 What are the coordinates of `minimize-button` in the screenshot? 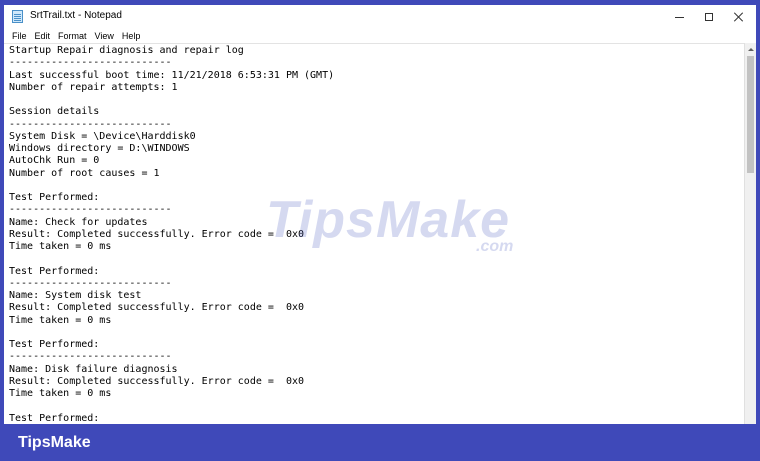 It's located at (679, 17).